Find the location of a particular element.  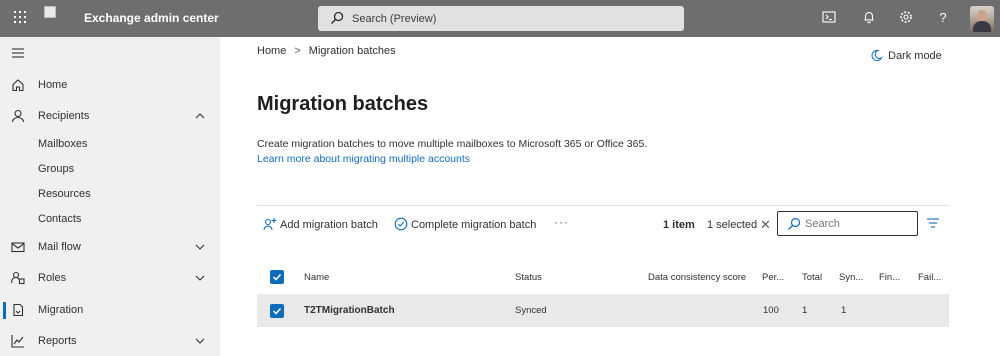

nav-label-mail-flow: Mail flow is located at coordinates (59, 247).